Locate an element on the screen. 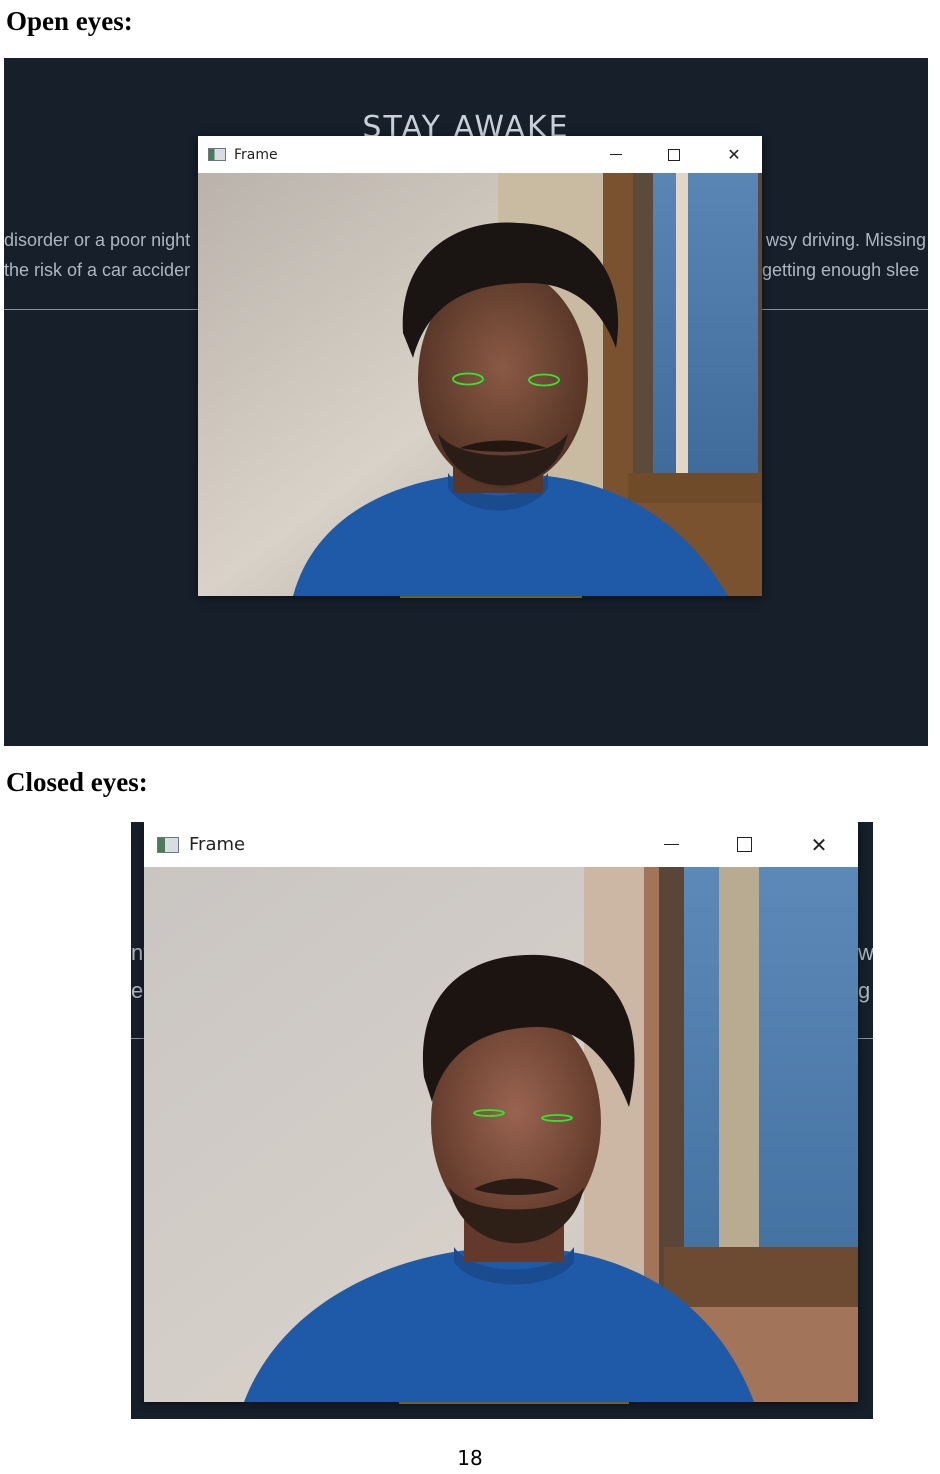 The image size is (940, 1474). bg-text-right-2: g is located at coordinates (864, 990).